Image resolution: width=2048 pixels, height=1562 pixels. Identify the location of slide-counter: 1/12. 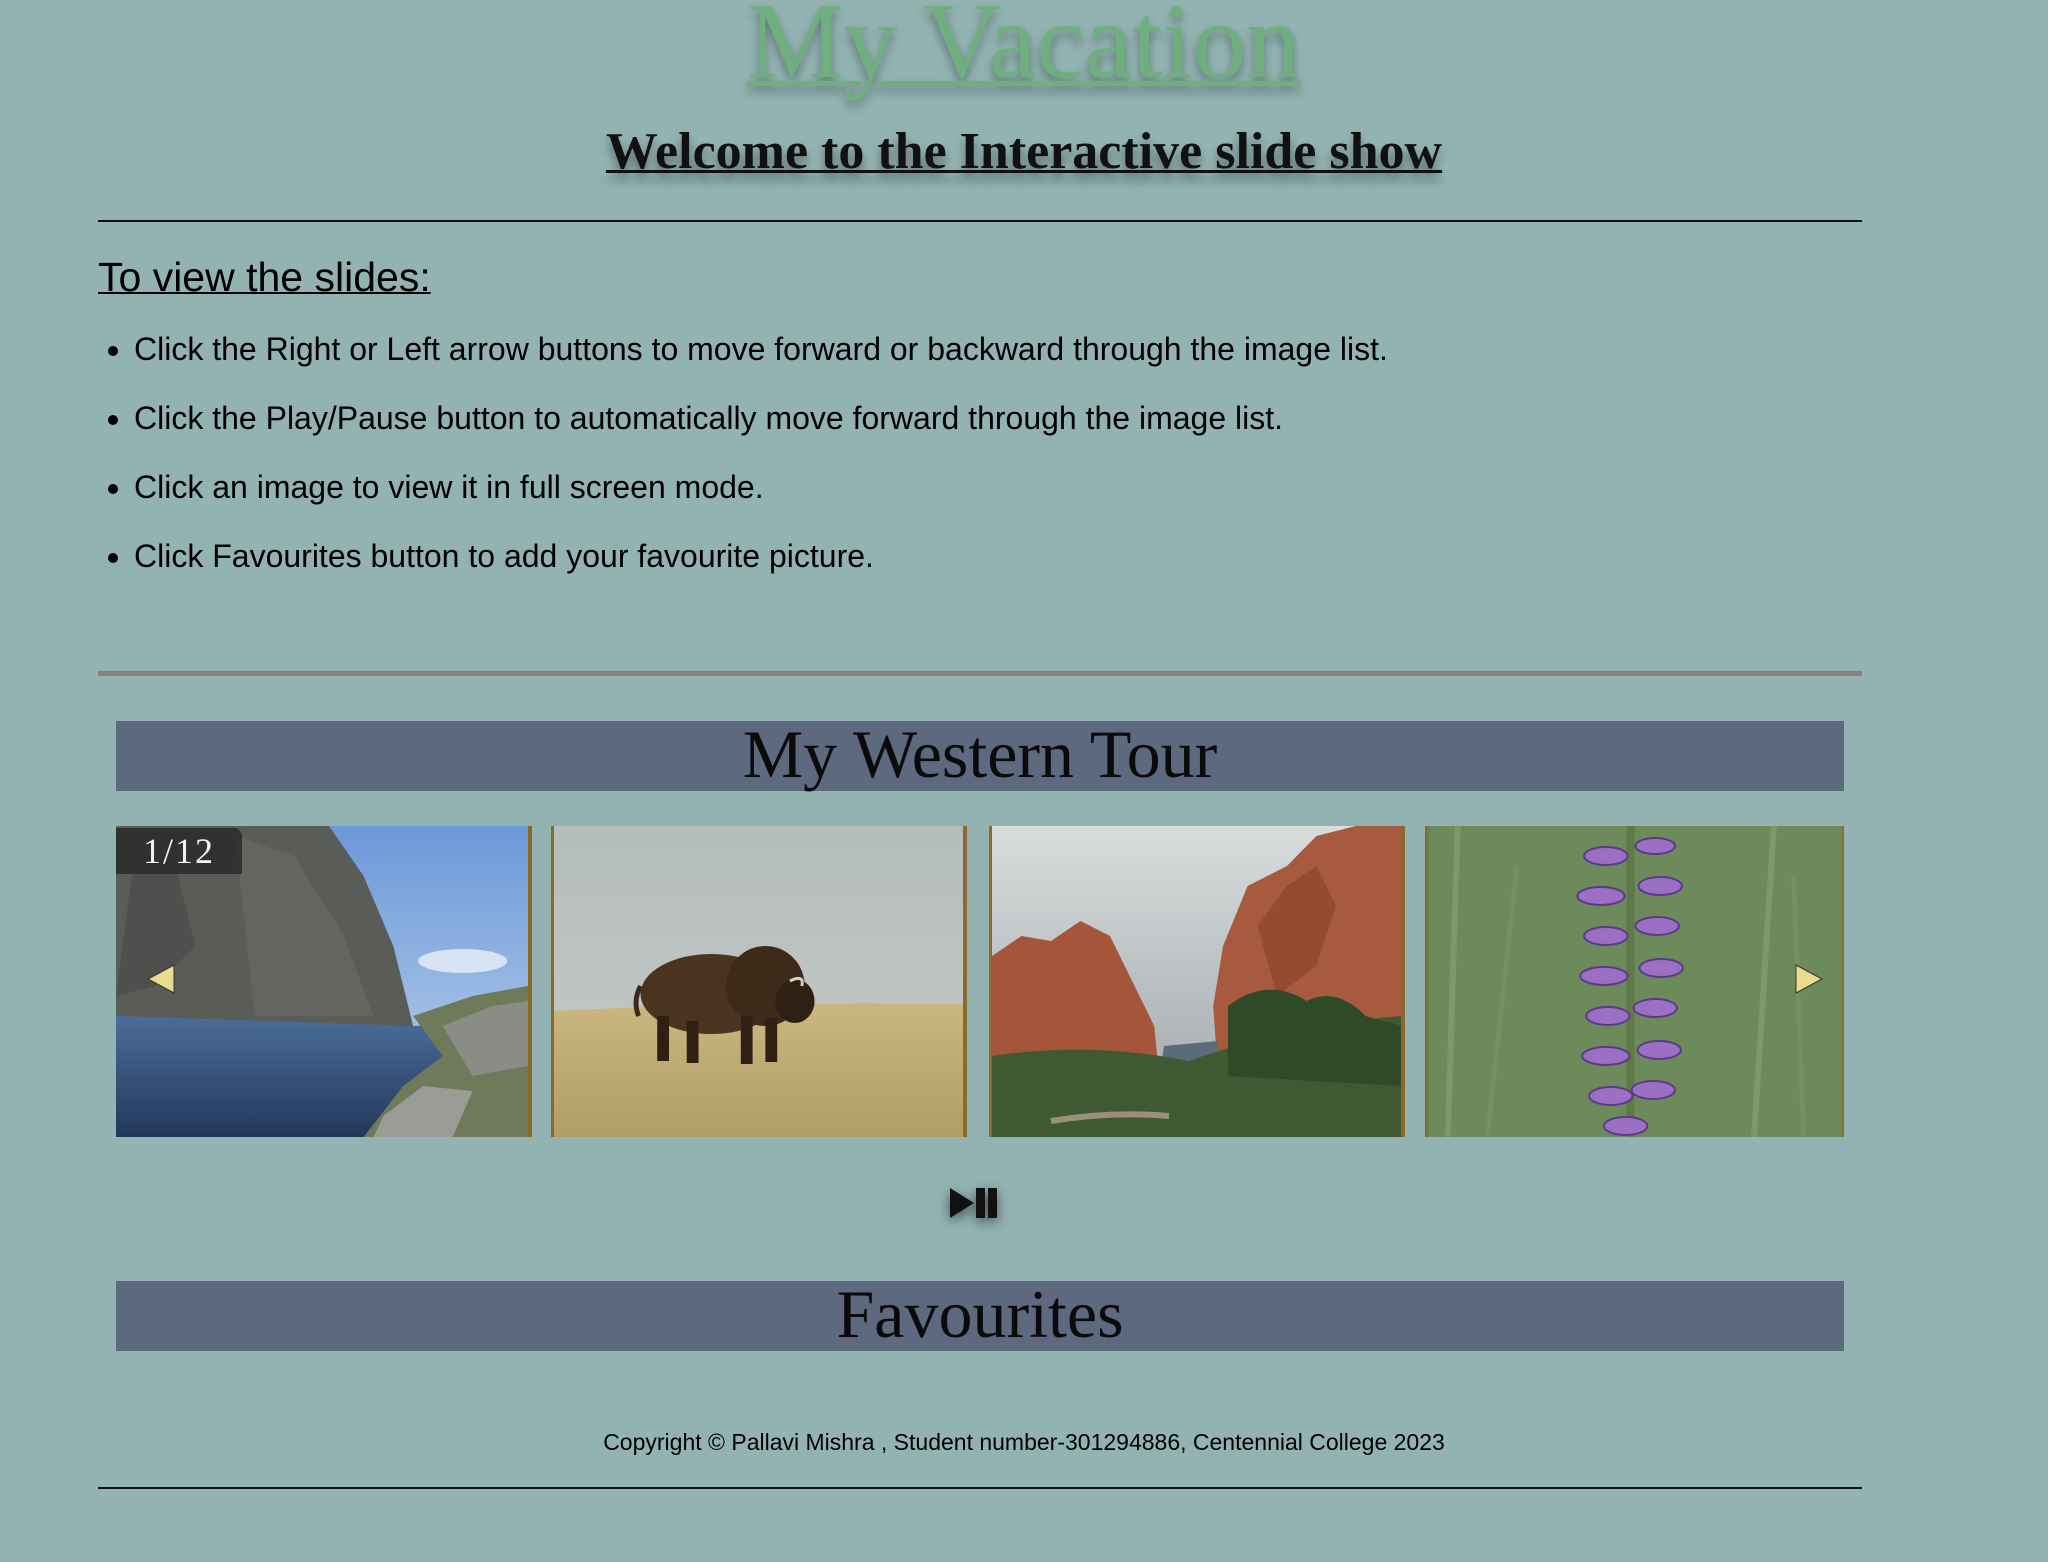
(179, 851).